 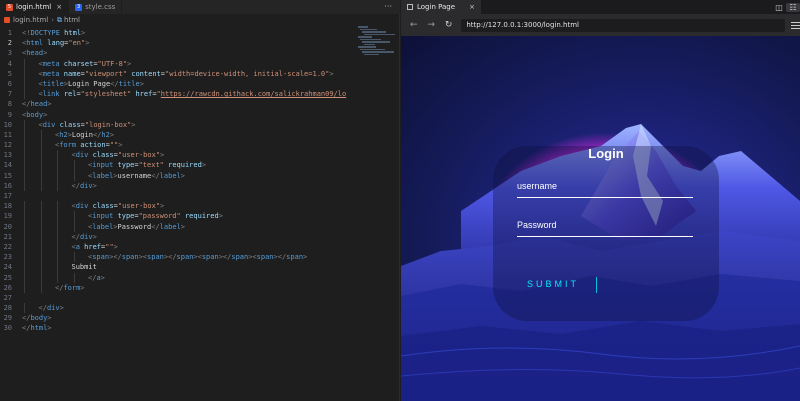 What do you see at coordinates (430, 25) in the screenshot?
I see `forward-icon: →` at bounding box center [430, 25].